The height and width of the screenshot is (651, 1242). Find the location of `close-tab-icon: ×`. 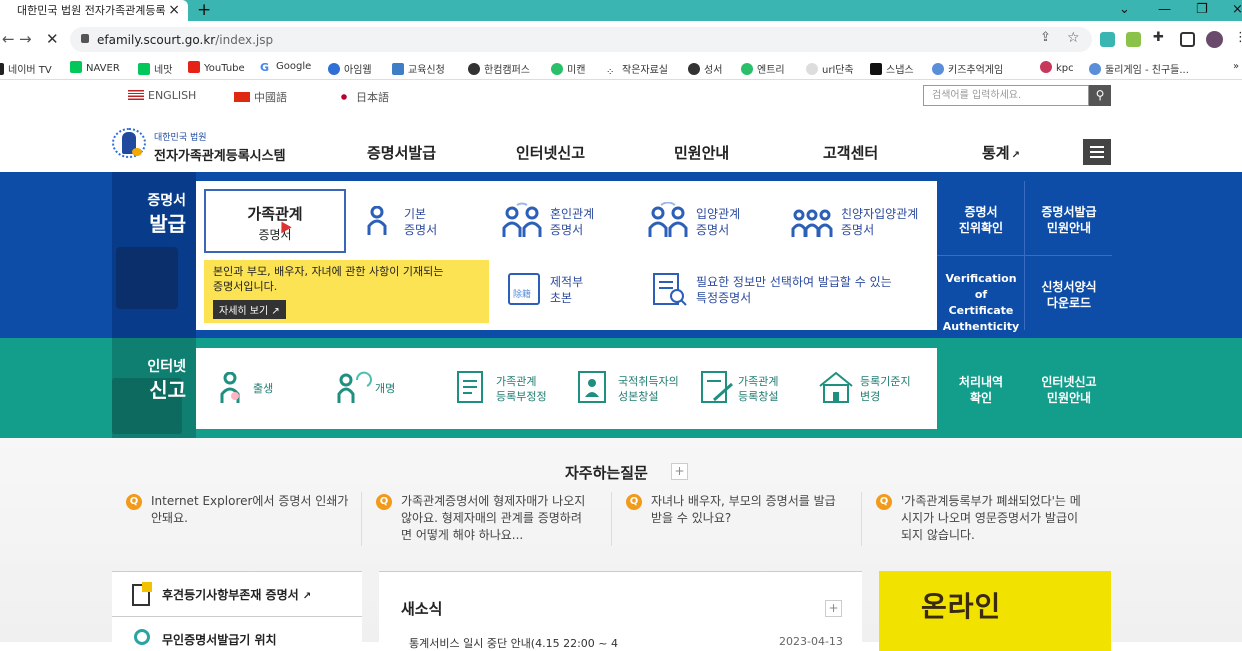

close-tab-icon: × is located at coordinates (174, 10).